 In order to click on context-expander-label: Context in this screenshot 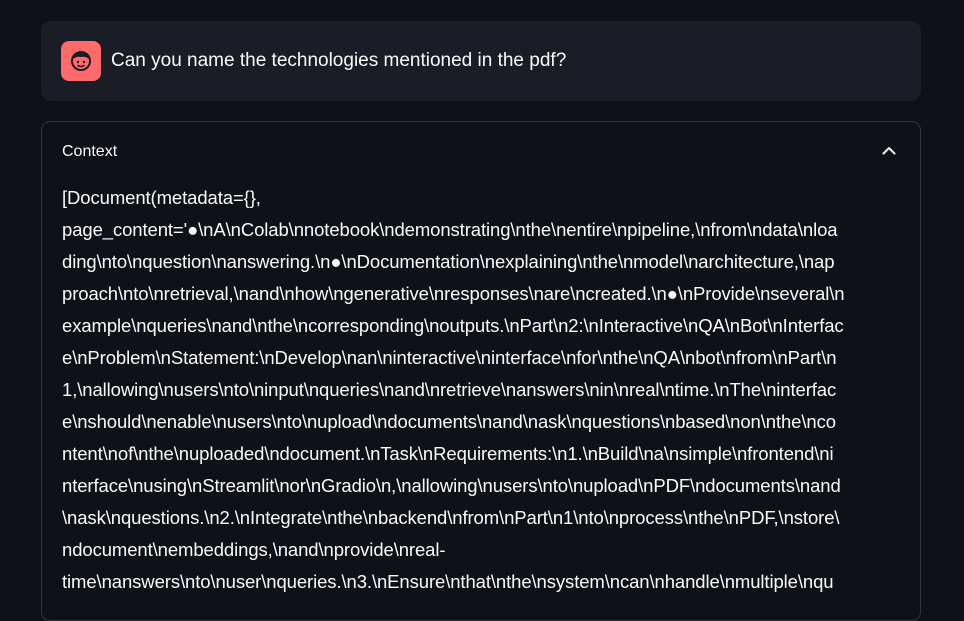, I will do `click(90, 151)`.